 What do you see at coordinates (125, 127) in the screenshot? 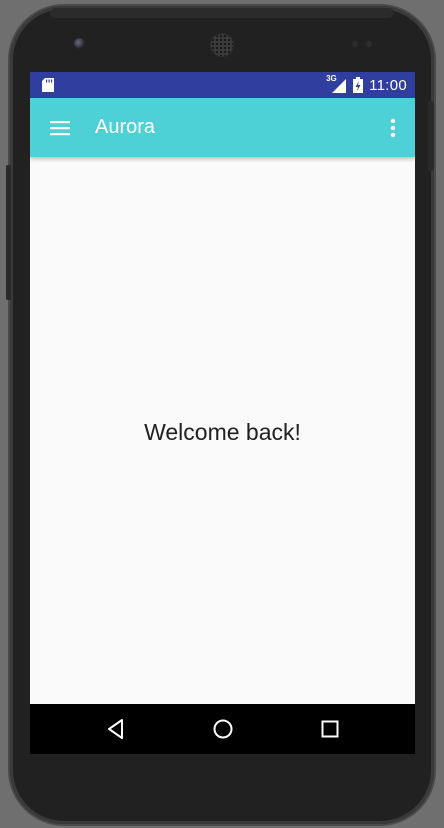
I see `app-title: Aurora` at bounding box center [125, 127].